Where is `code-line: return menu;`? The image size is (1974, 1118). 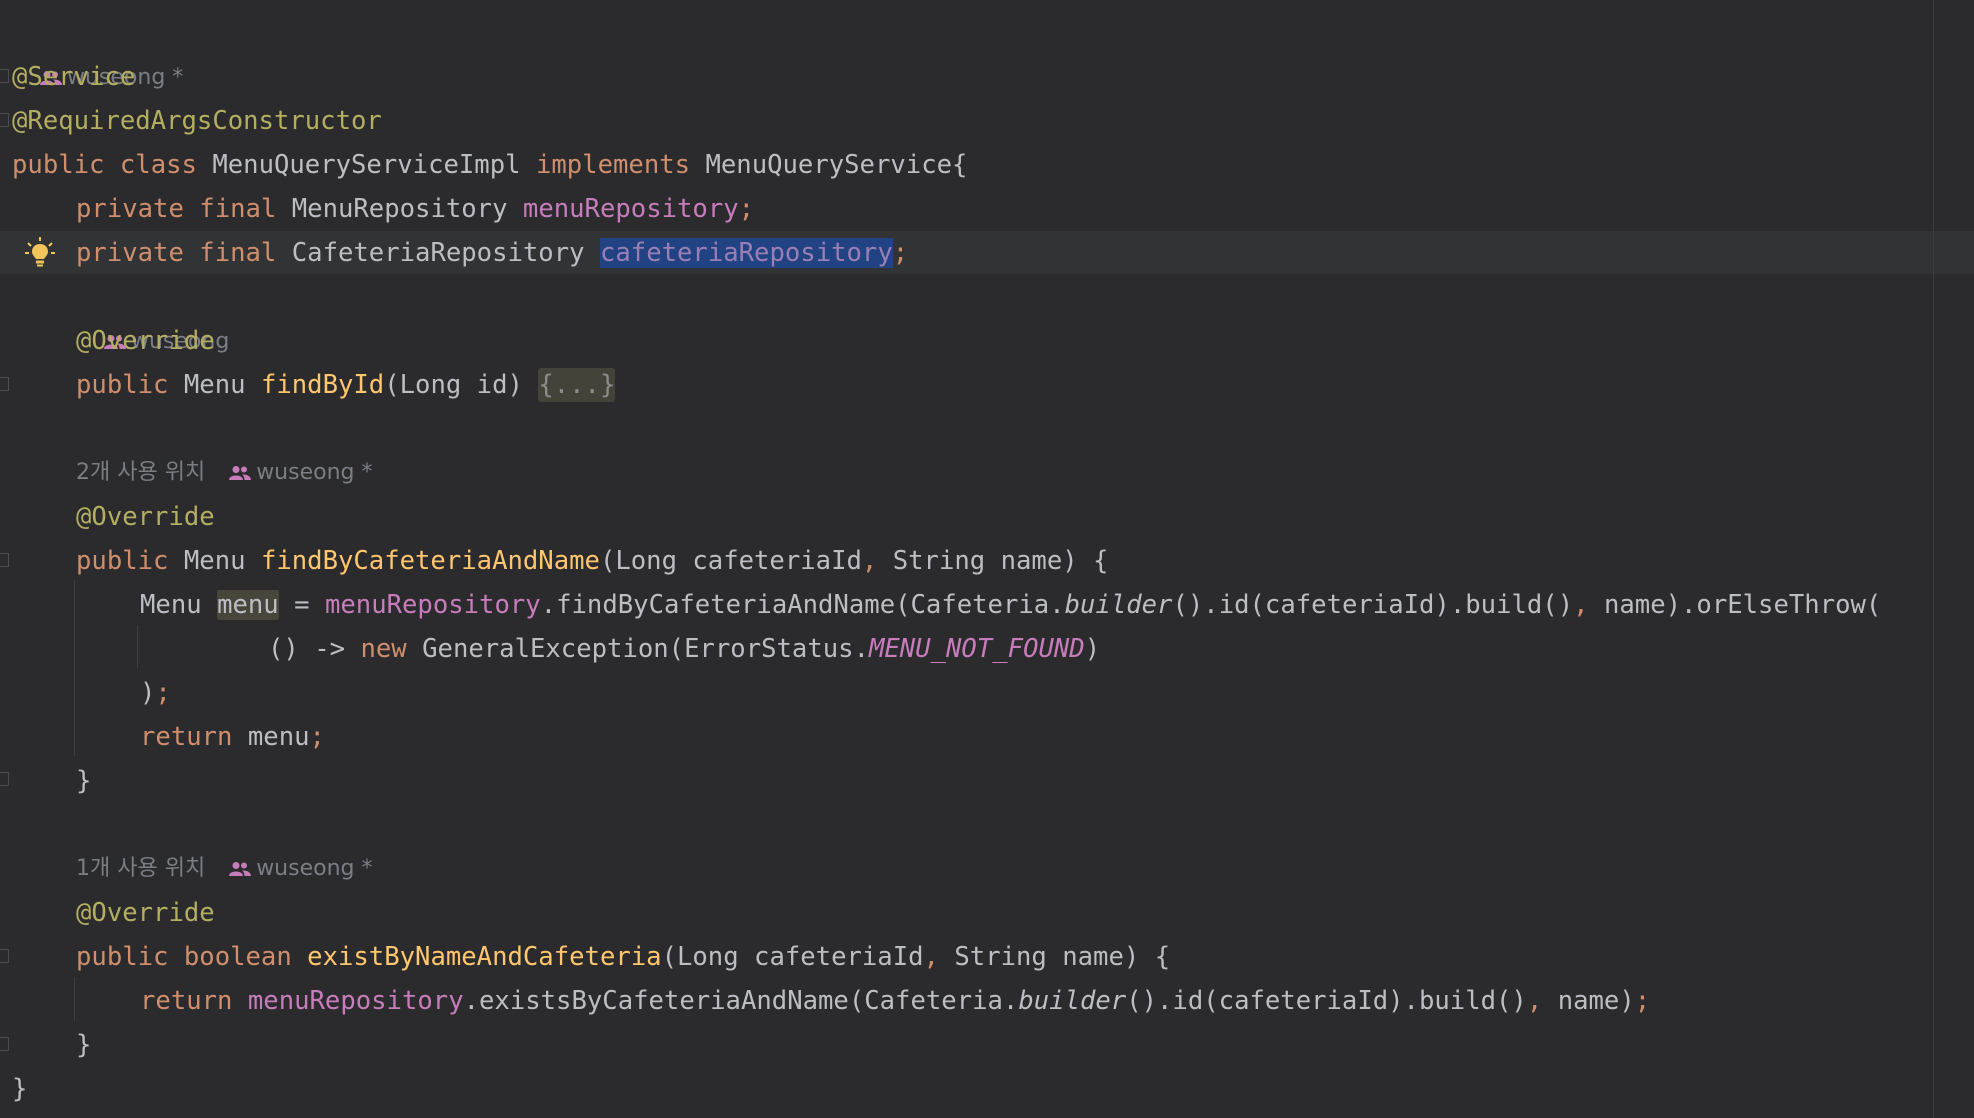 code-line: return menu; is located at coordinates (232, 737).